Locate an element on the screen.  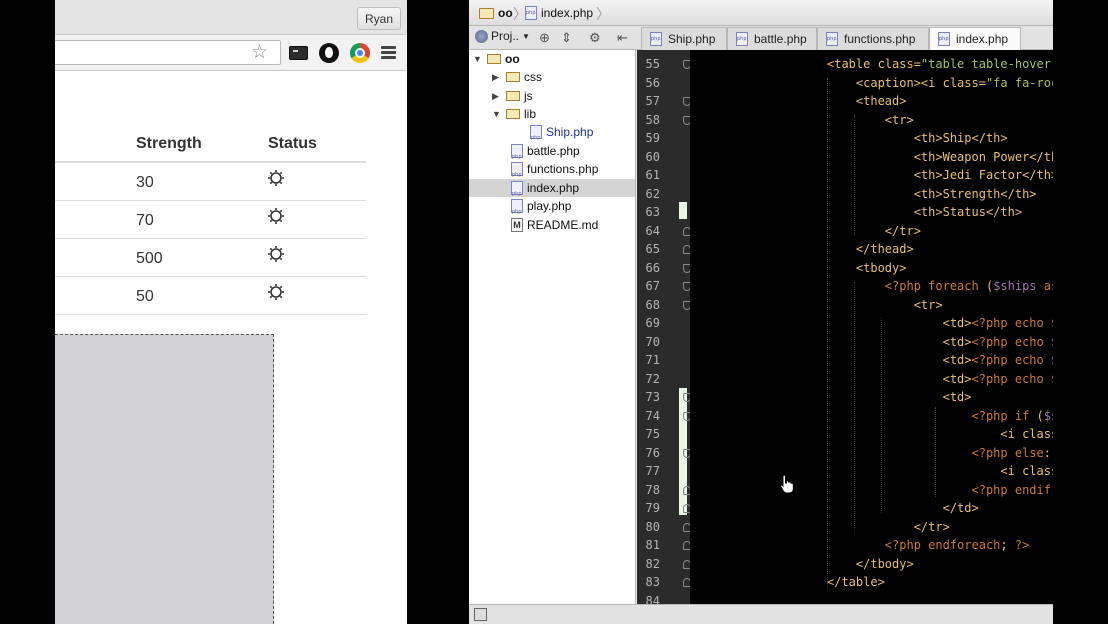
tab-index-php: index.php is located at coordinates (975, 39).